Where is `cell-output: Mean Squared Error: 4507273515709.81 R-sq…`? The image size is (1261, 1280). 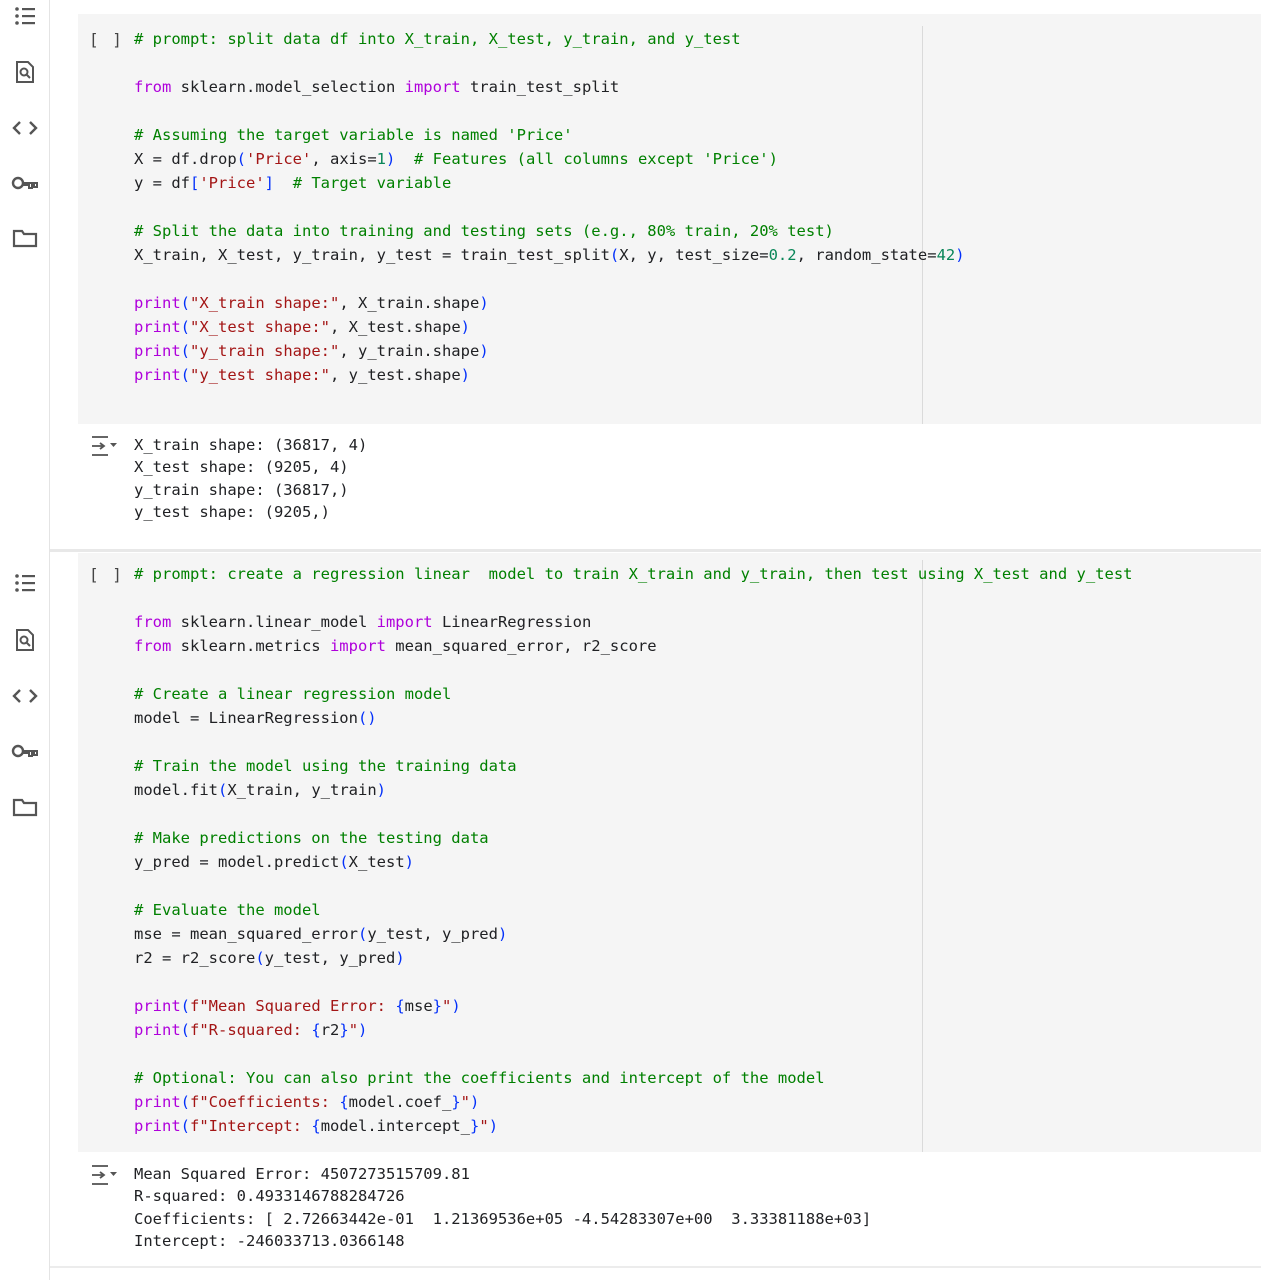 cell-output: Mean Squared Error: 4507273515709.81 R-sq… is located at coordinates (502, 1207).